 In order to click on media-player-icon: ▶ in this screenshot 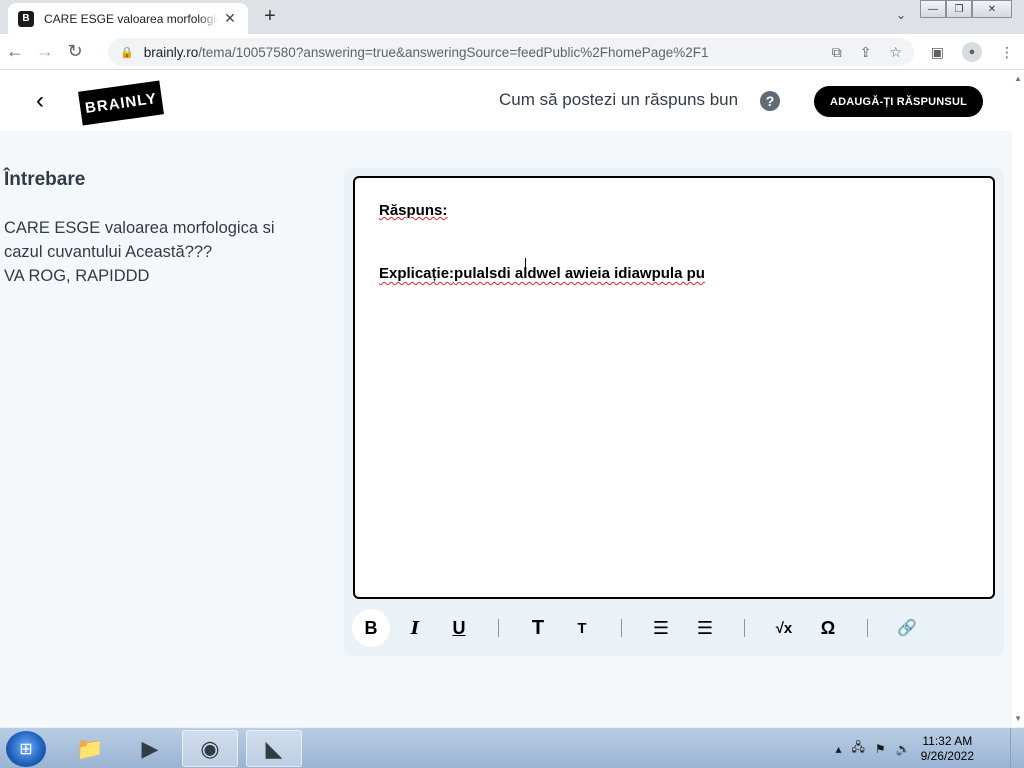, I will do `click(150, 748)`.